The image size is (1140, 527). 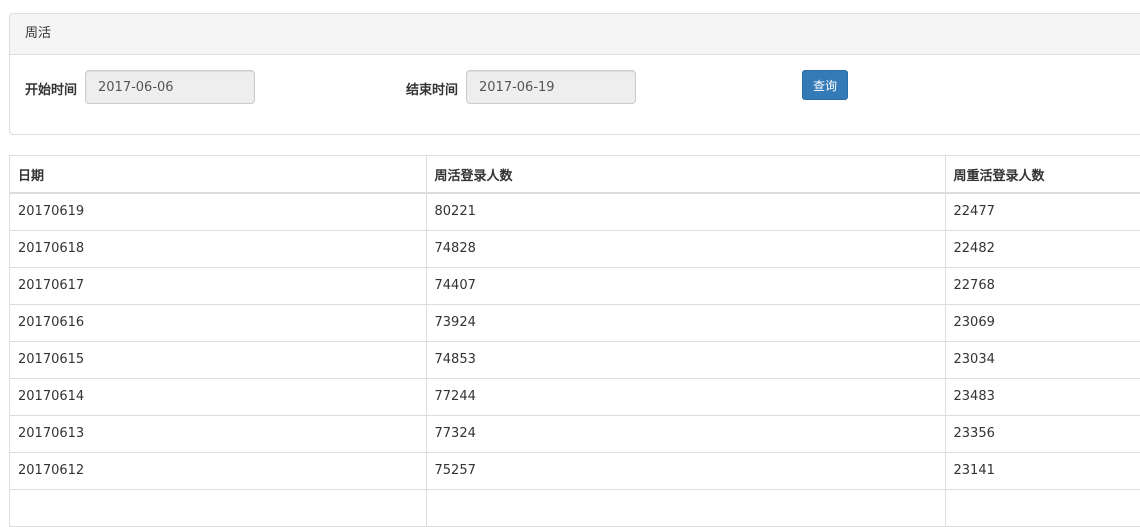 I want to click on cell-weekly-reactive: 23034, so click(x=1042, y=360).